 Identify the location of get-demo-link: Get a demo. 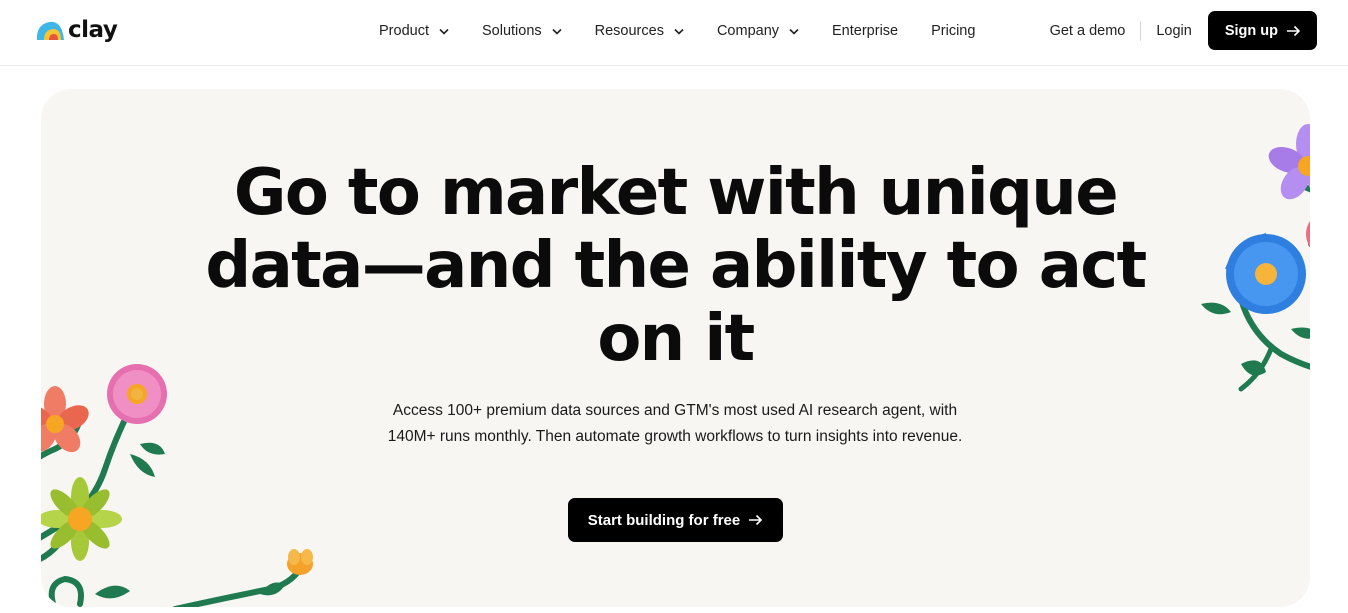
(1088, 31).